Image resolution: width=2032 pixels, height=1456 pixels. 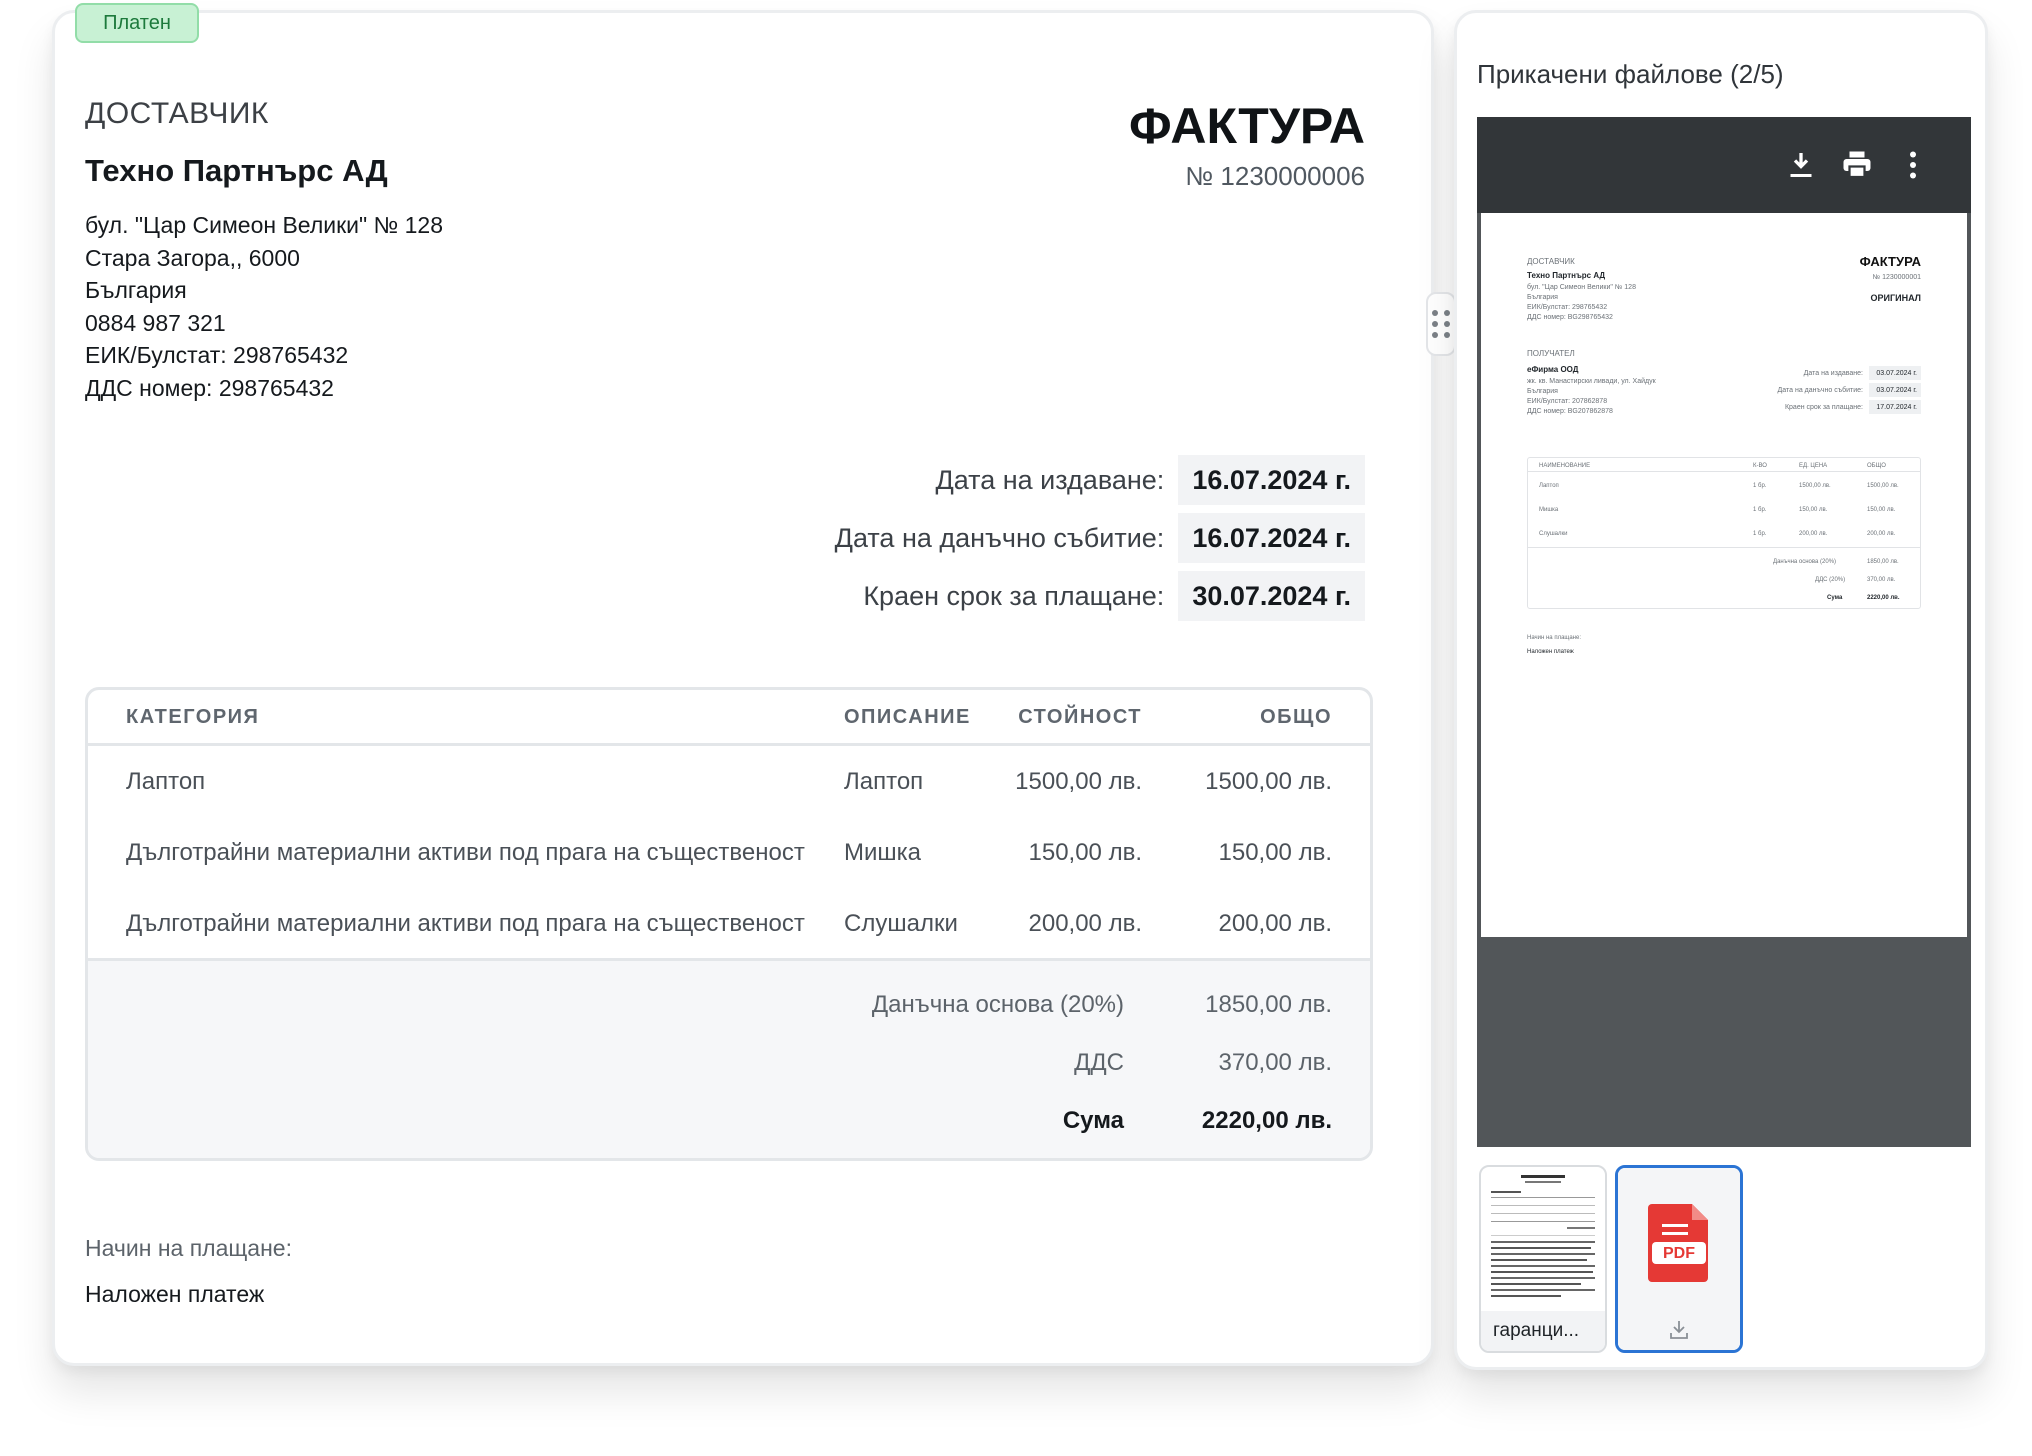 What do you see at coordinates (883, 852) in the screenshot?
I see `cell-description: Мишка` at bounding box center [883, 852].